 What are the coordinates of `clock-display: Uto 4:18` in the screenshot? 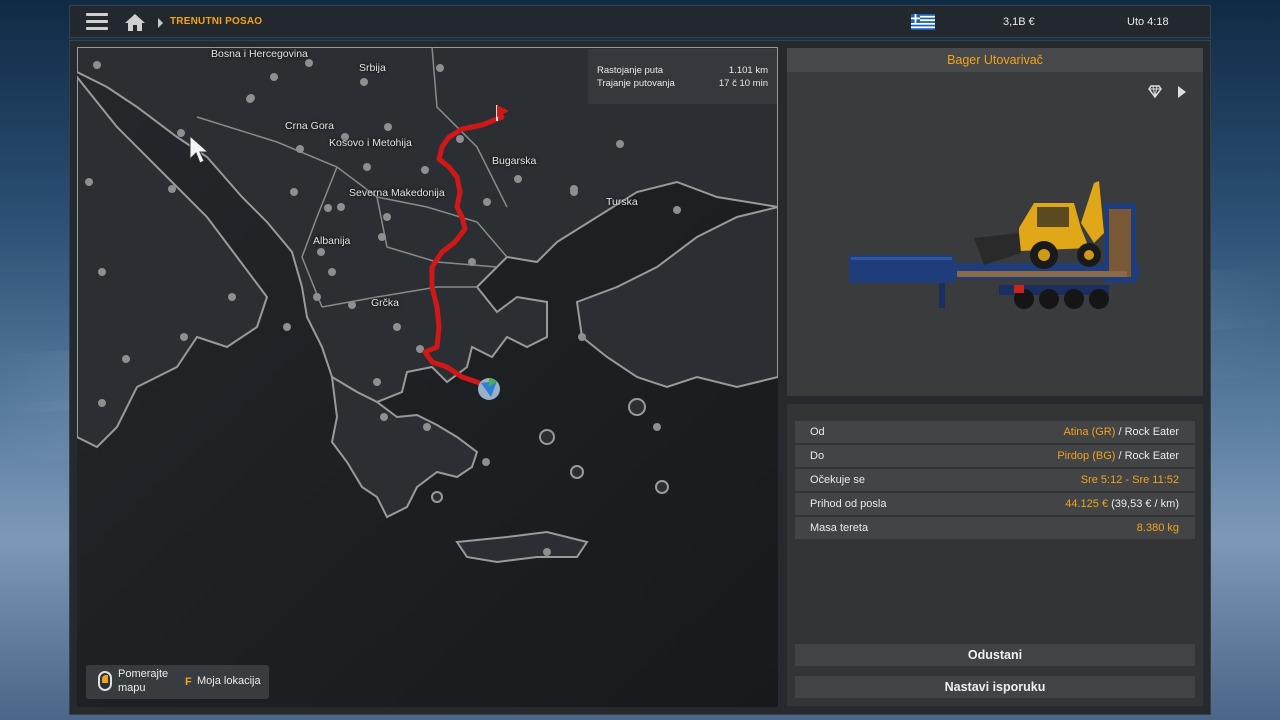 It's located at (1148, 22).